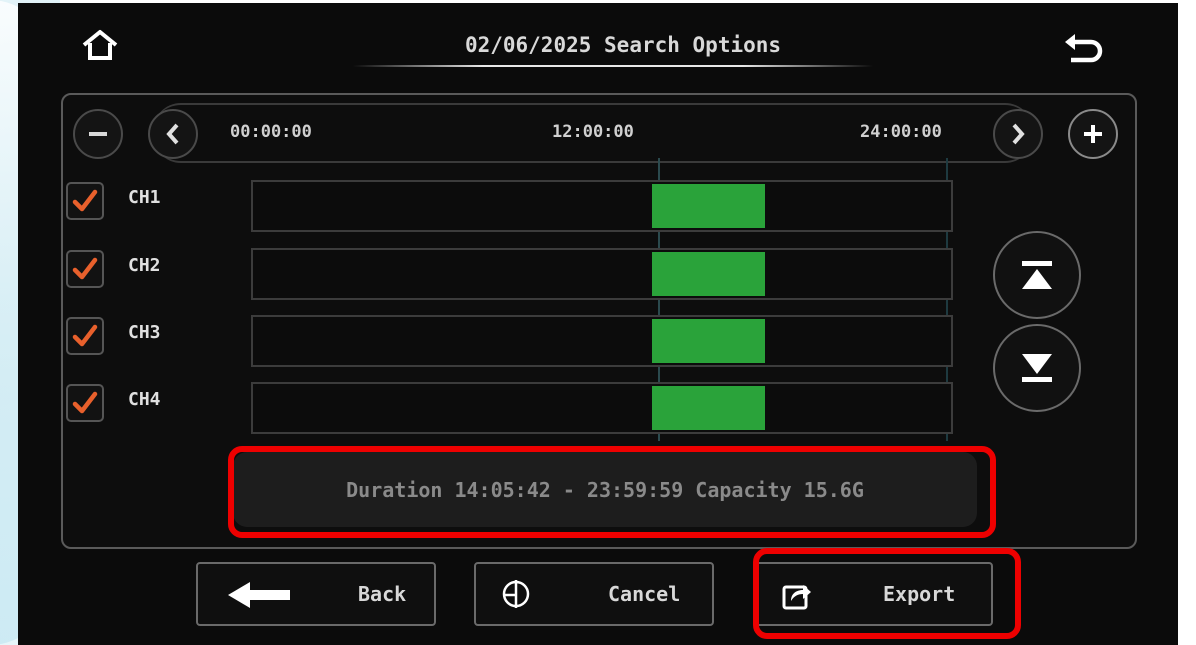  What do you see at coordinates (612, 492) in the screenshot?
I see `highlight-box-info` at bounding box center [612, 492].